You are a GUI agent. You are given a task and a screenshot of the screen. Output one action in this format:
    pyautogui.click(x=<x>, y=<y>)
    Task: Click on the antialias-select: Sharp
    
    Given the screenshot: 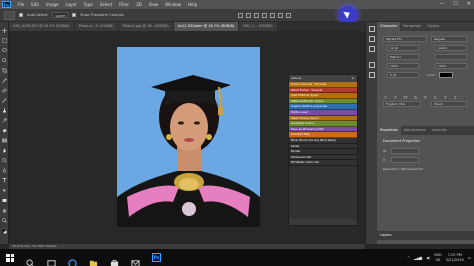 What is the action you would take?
    pyautogui.click(x=449, y=104)
    